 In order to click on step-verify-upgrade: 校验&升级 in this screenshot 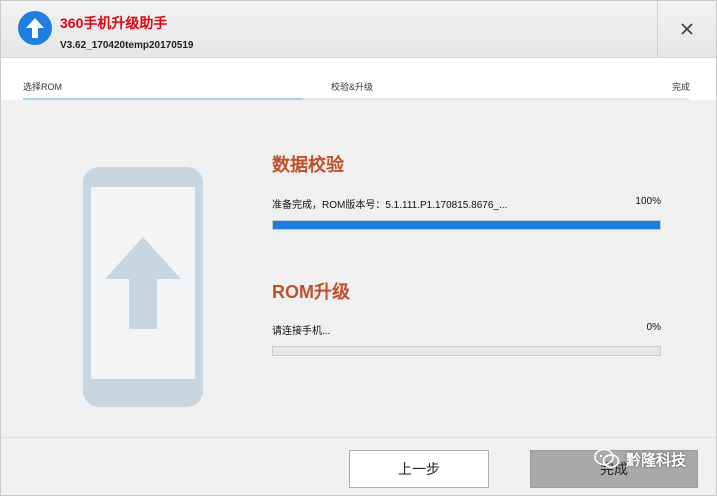, I will do `click(352, 87)`.